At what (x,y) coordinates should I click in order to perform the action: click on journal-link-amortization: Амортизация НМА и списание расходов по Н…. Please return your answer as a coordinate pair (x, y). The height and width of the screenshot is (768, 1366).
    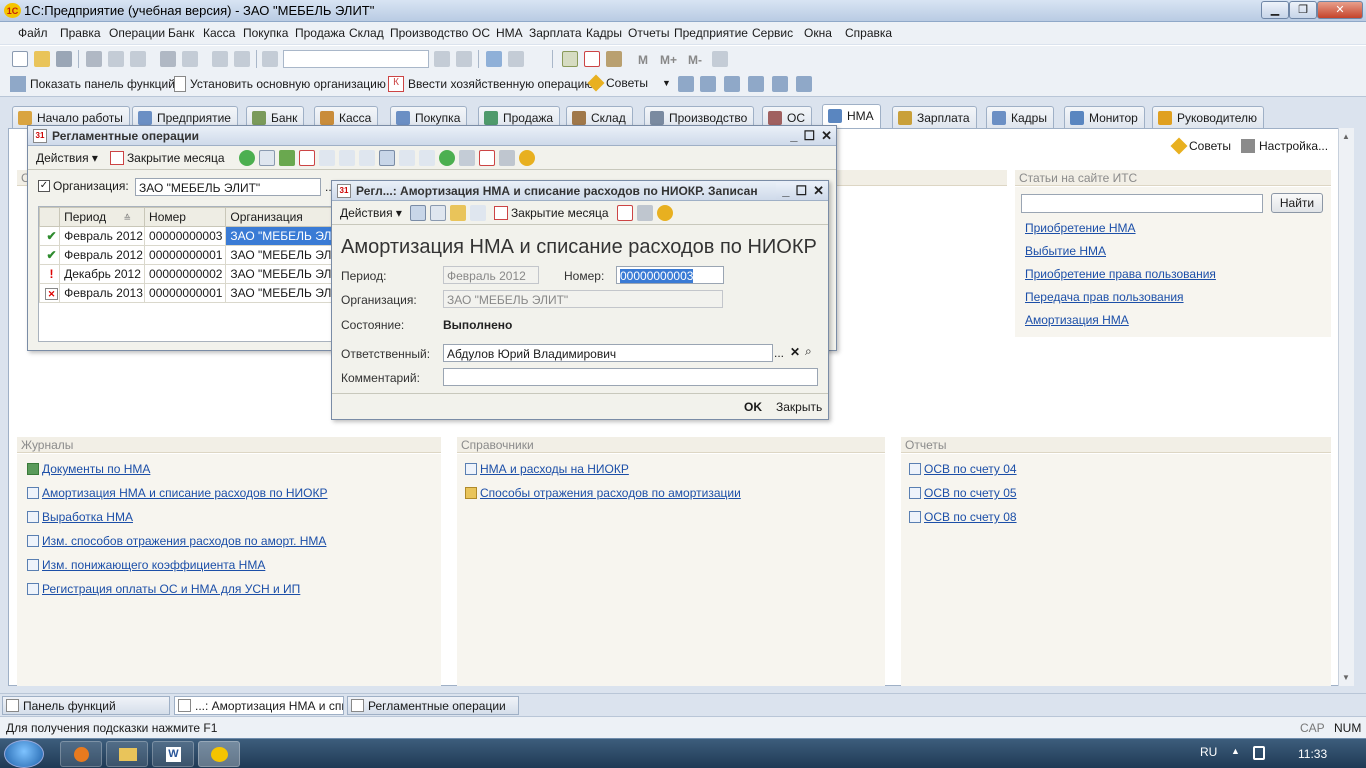
    Looking at the image, I should click on (177, 493).